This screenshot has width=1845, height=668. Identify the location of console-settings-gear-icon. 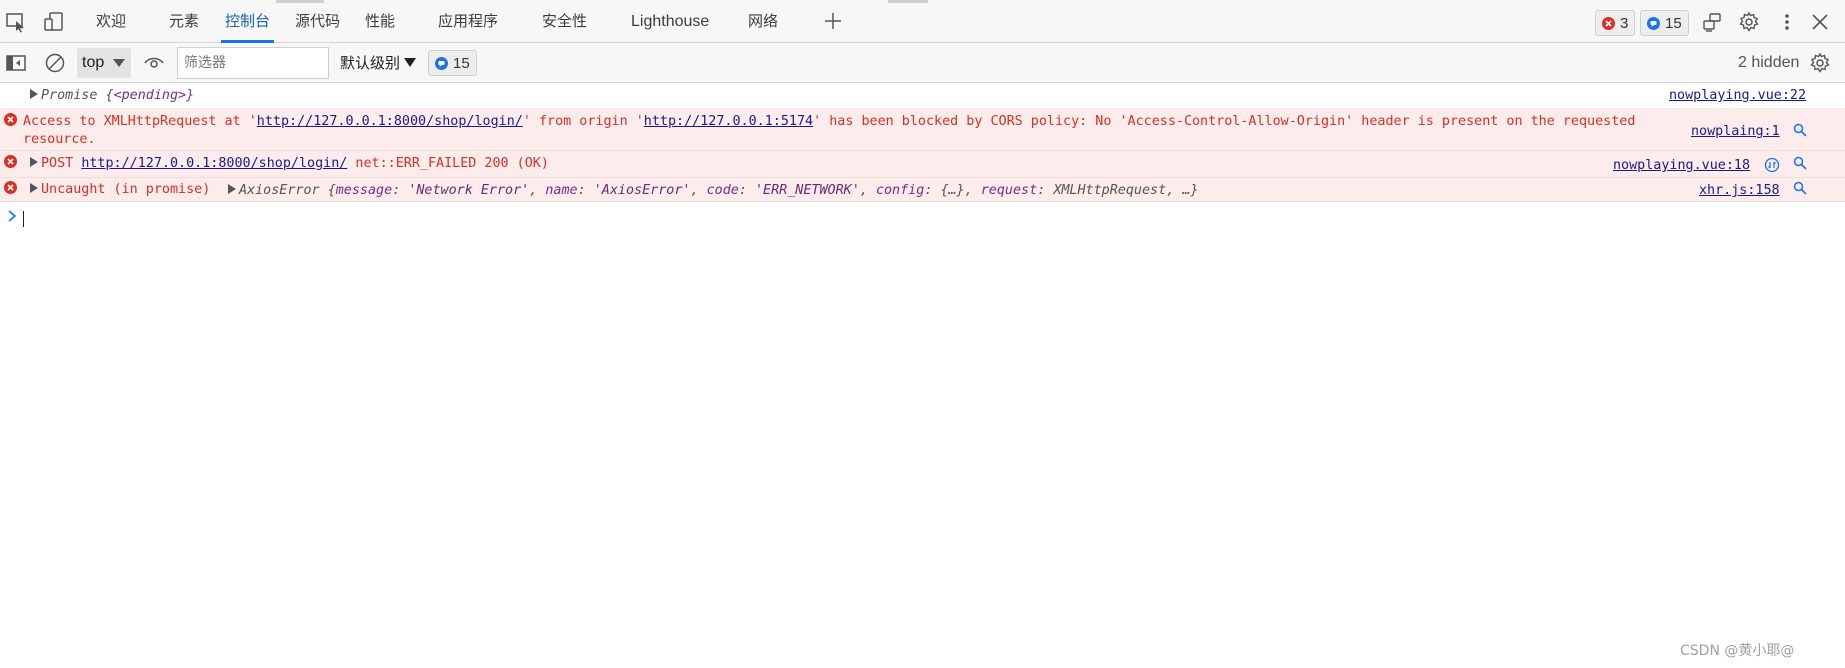
(1820, 63).